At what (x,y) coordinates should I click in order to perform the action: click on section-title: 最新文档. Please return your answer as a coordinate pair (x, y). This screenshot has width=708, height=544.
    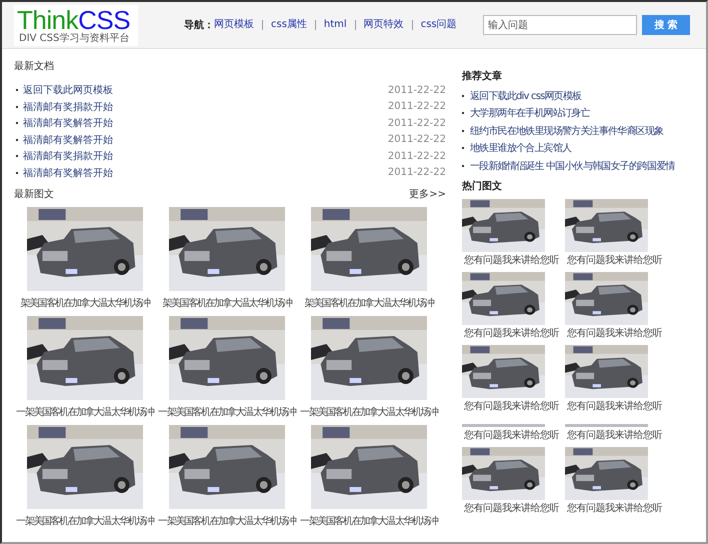
    Looking at the image, I should click on (34, 66).